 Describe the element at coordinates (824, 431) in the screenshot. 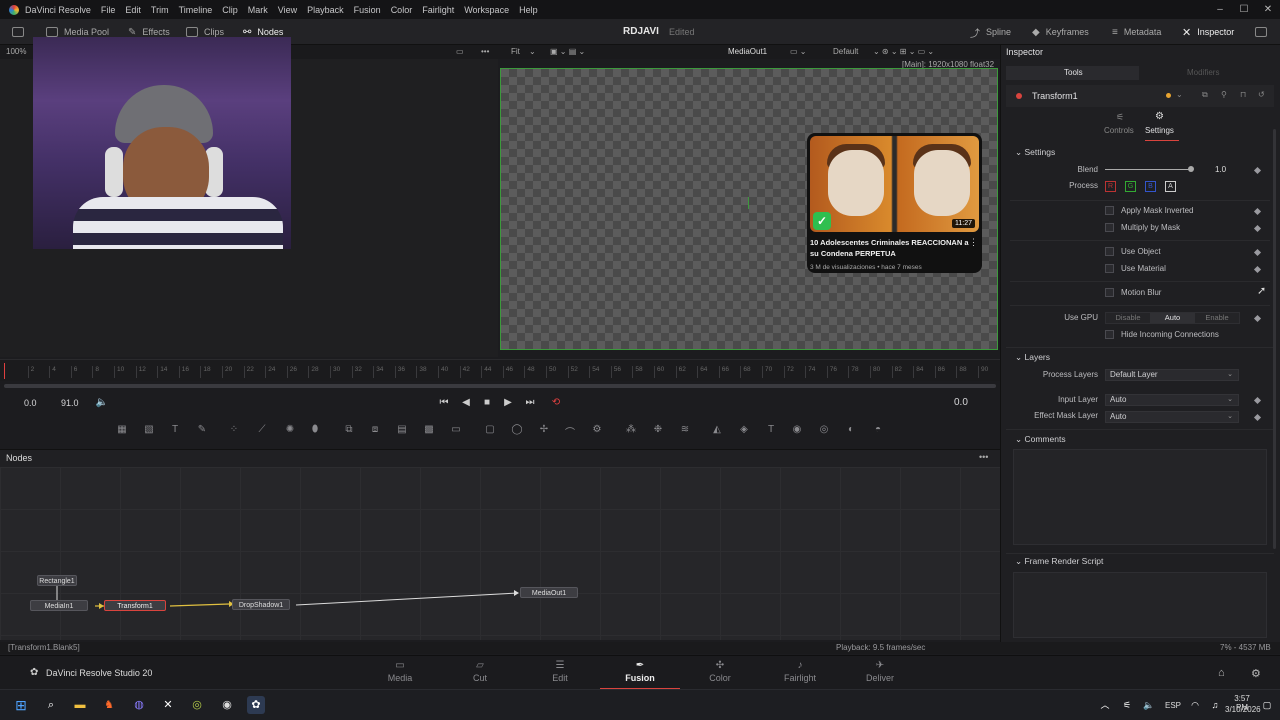

I see `3d-light-icon: ◎` at that location.